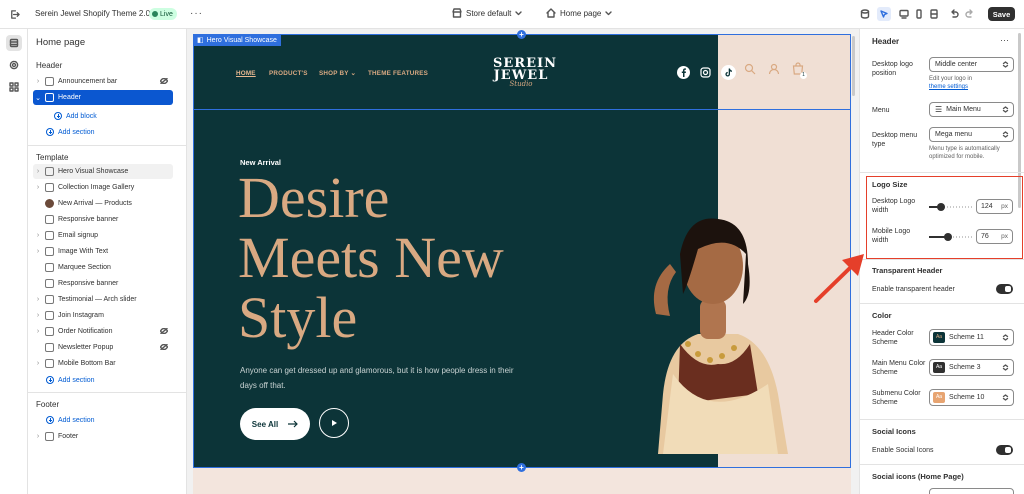  I want to click on redo-icon, so click(970, 14).